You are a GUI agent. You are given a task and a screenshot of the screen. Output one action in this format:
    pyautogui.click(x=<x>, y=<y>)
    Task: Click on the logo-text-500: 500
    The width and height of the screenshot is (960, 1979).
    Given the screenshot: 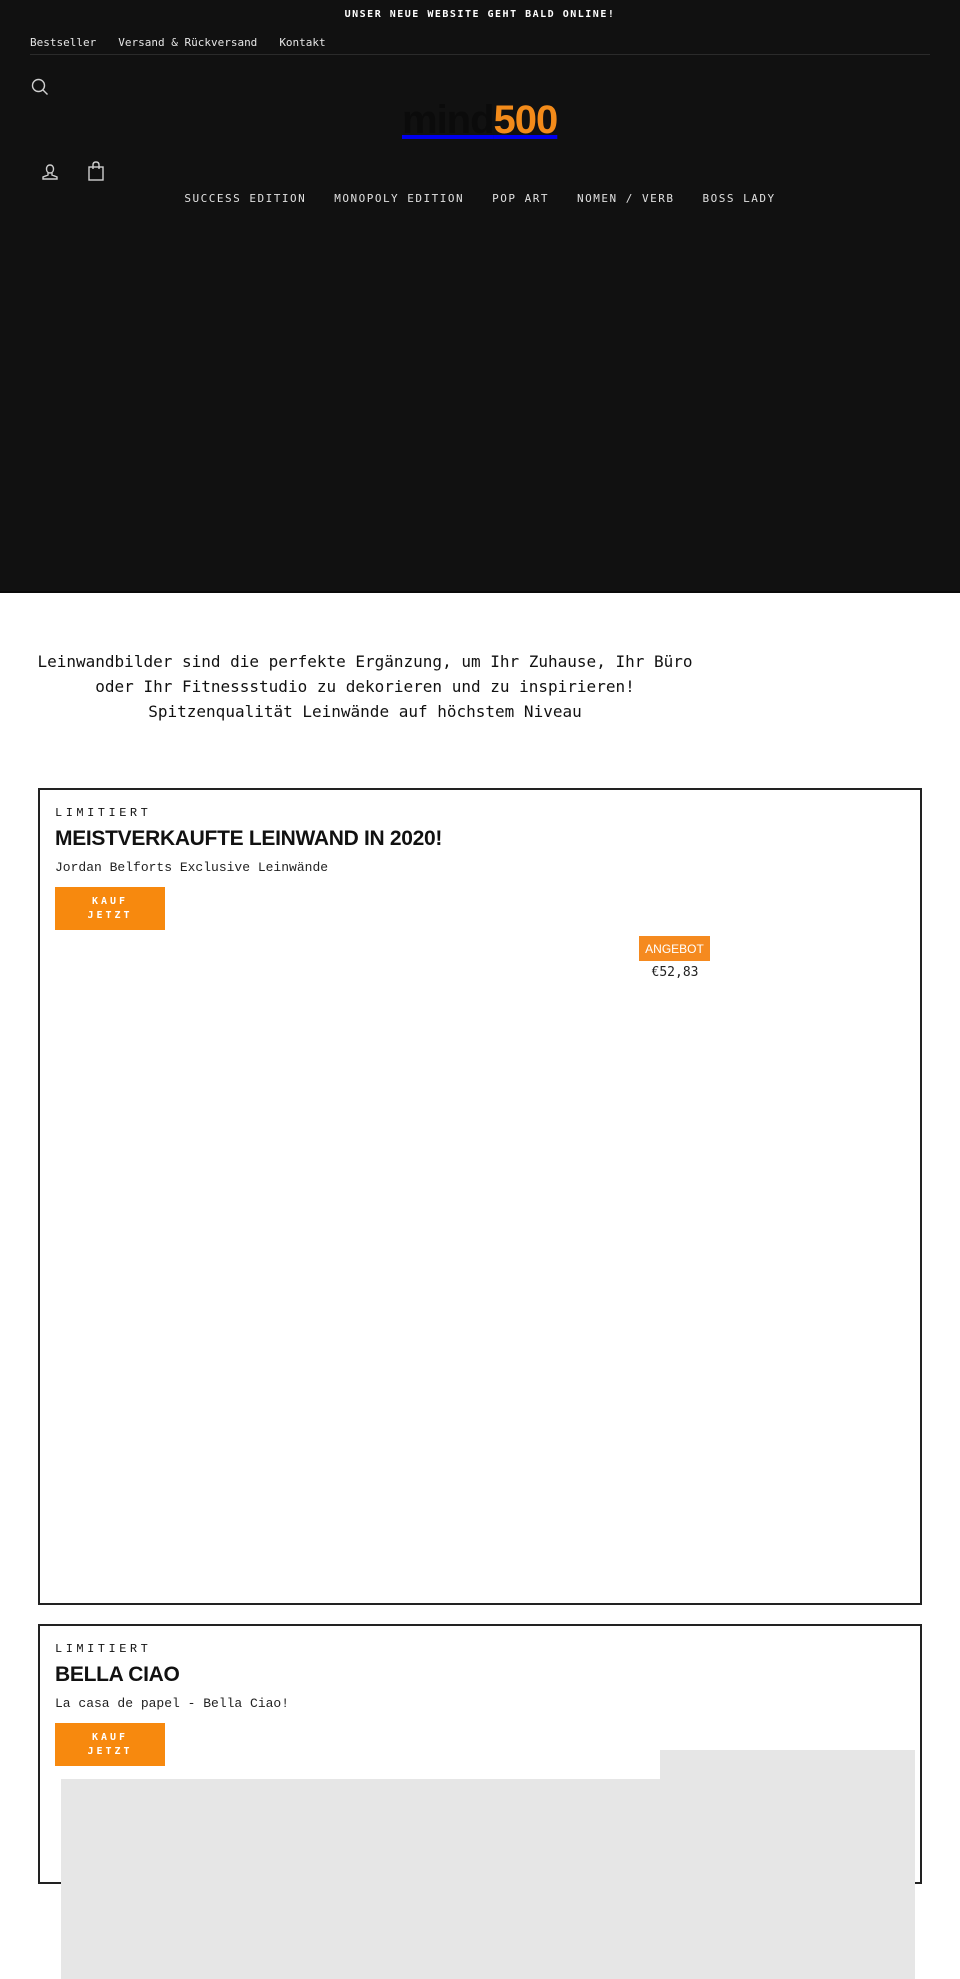 What is the action you would take?
    pyautogui.click(x=526, y=120)
    